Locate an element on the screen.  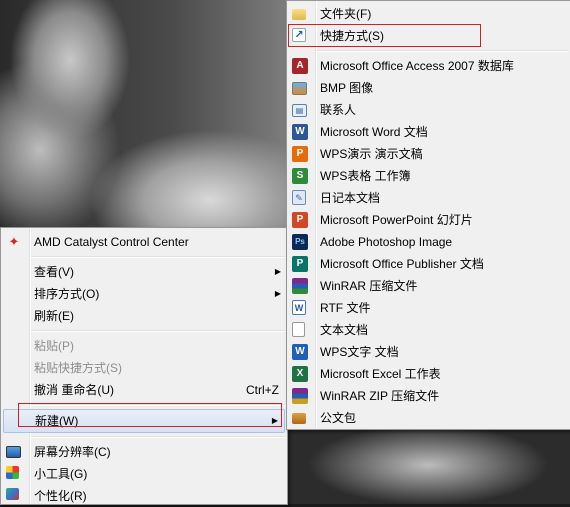
menu-item-label: AMD Catalyst Control Center is located at coordinates (111, 242).